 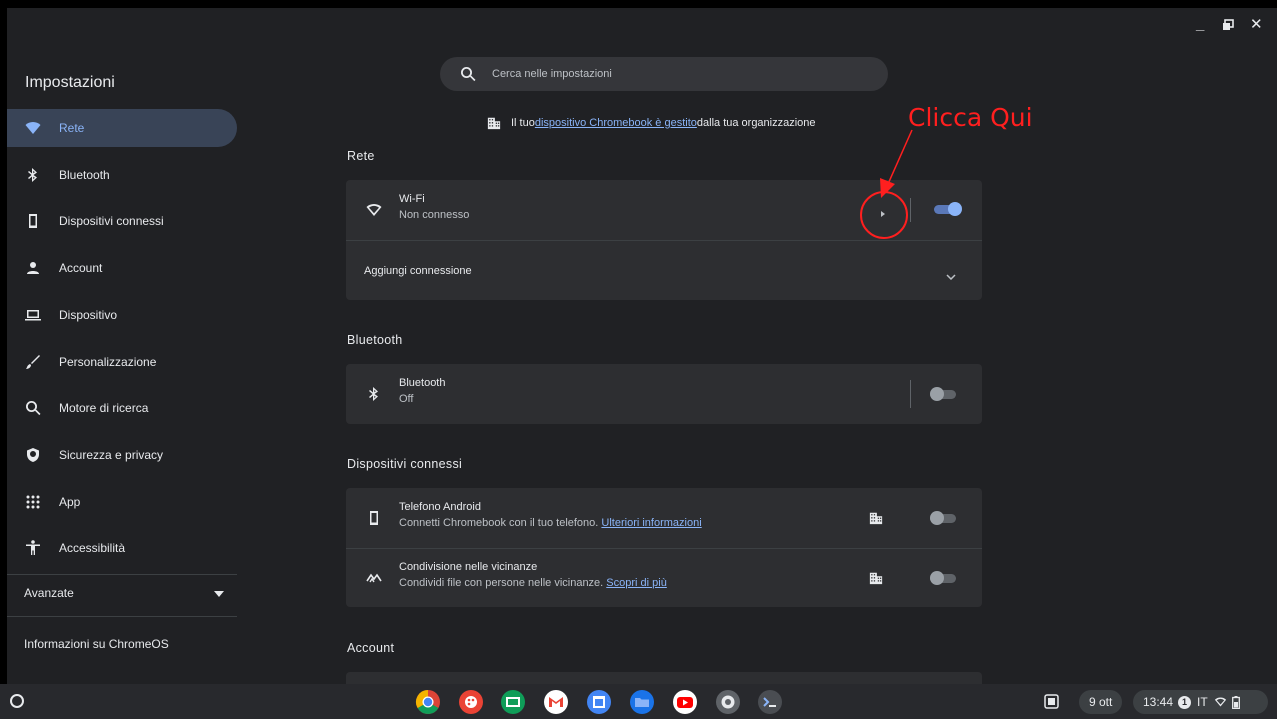 What do you see at coordinates (418, 271) in the screenshot?
I see `add-connection-label: Aggiungi connessione` at bounding box center [418, 271].